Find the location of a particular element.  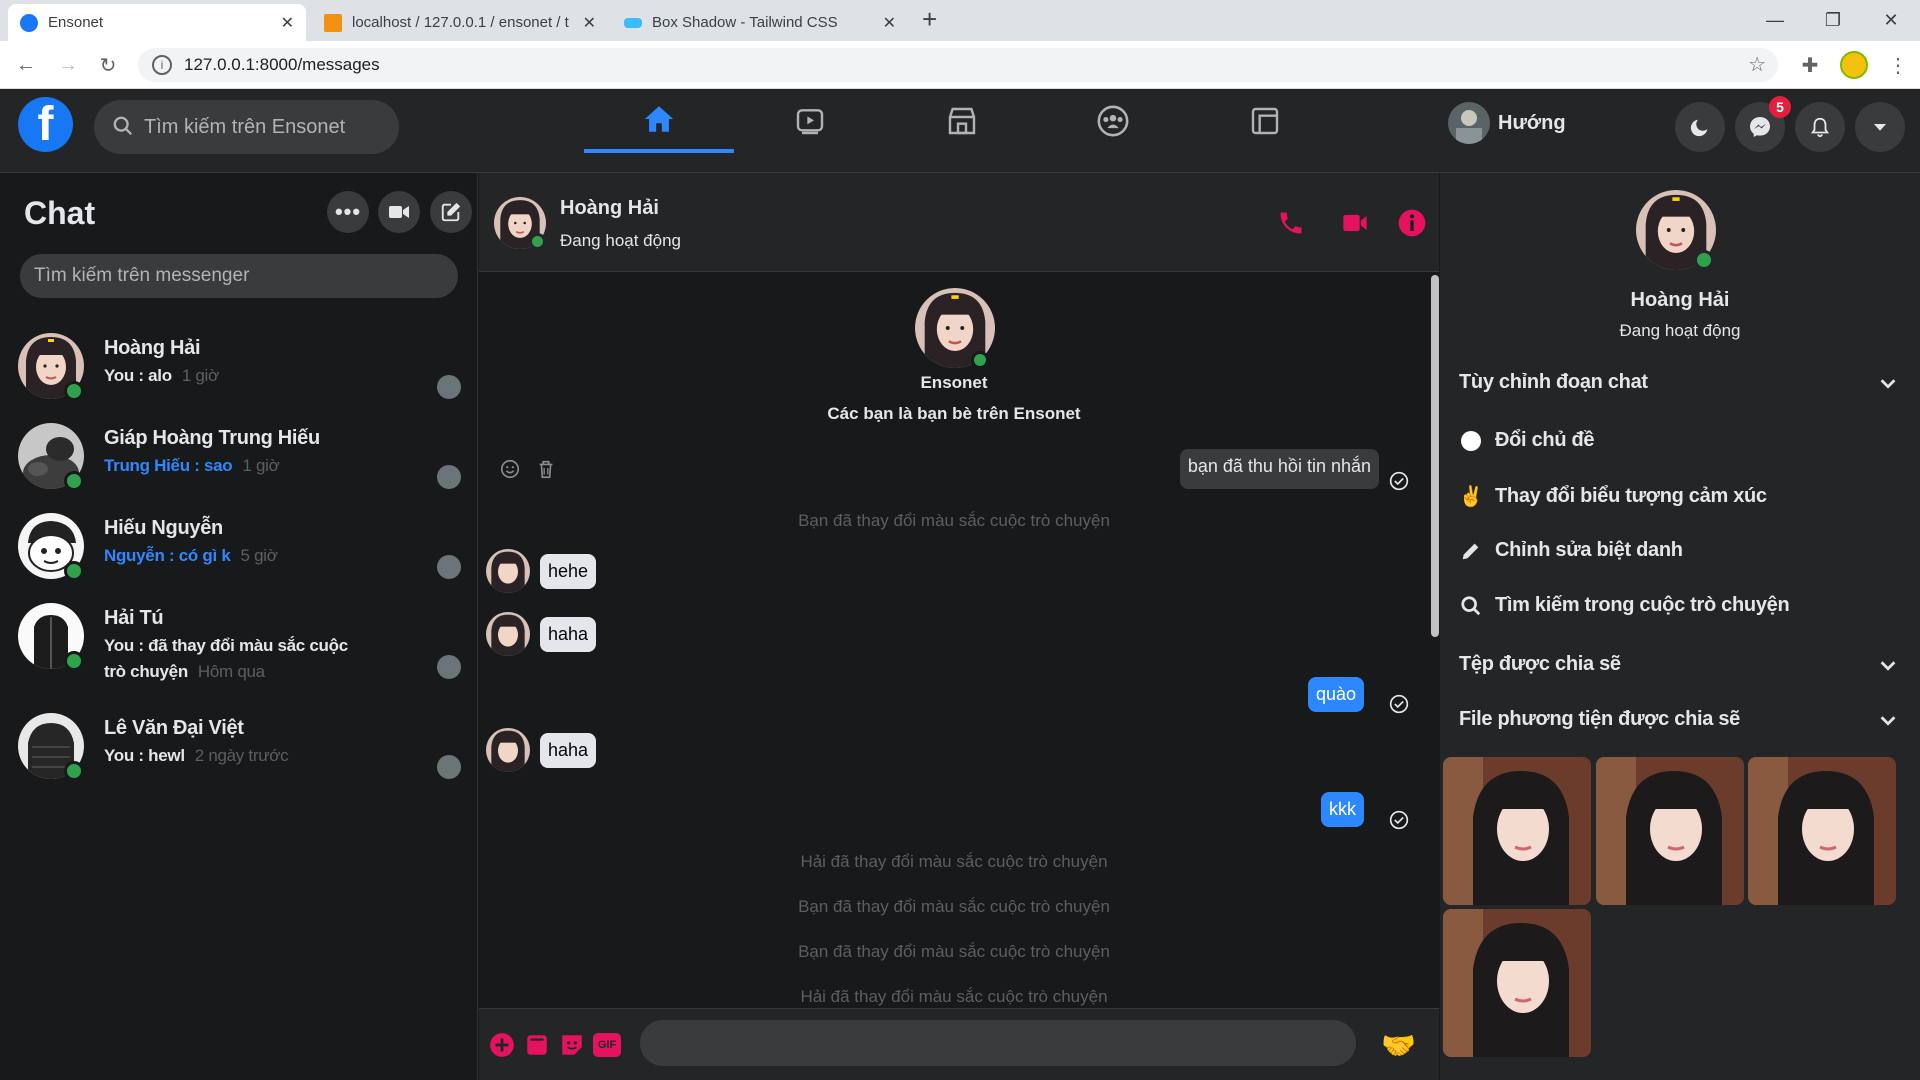

bookmark-star-icon: ☆ is located at coordinates (1757, 64).